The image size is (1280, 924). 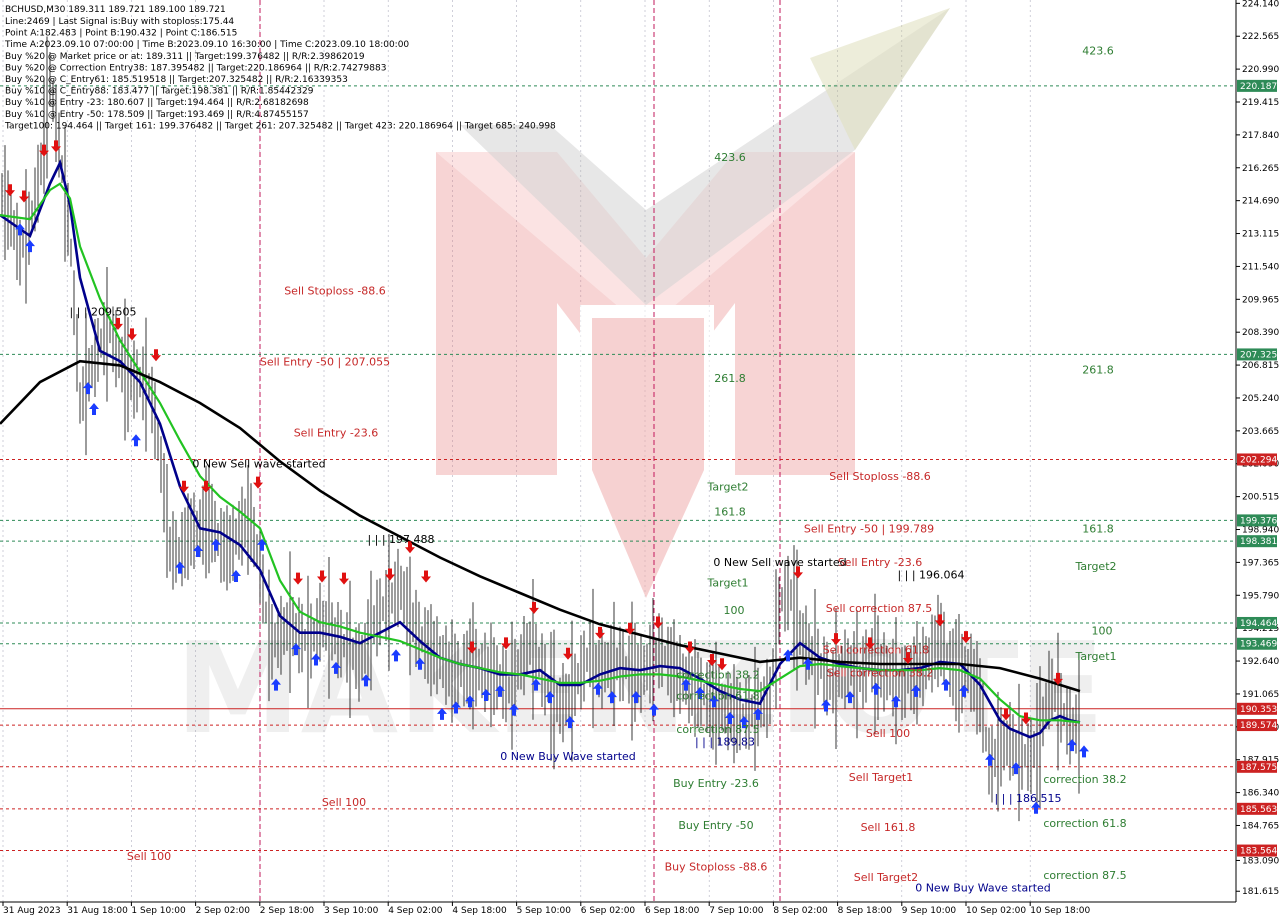 I want to click on y-tick-label: 220.990, so click(x=1260, y=70).